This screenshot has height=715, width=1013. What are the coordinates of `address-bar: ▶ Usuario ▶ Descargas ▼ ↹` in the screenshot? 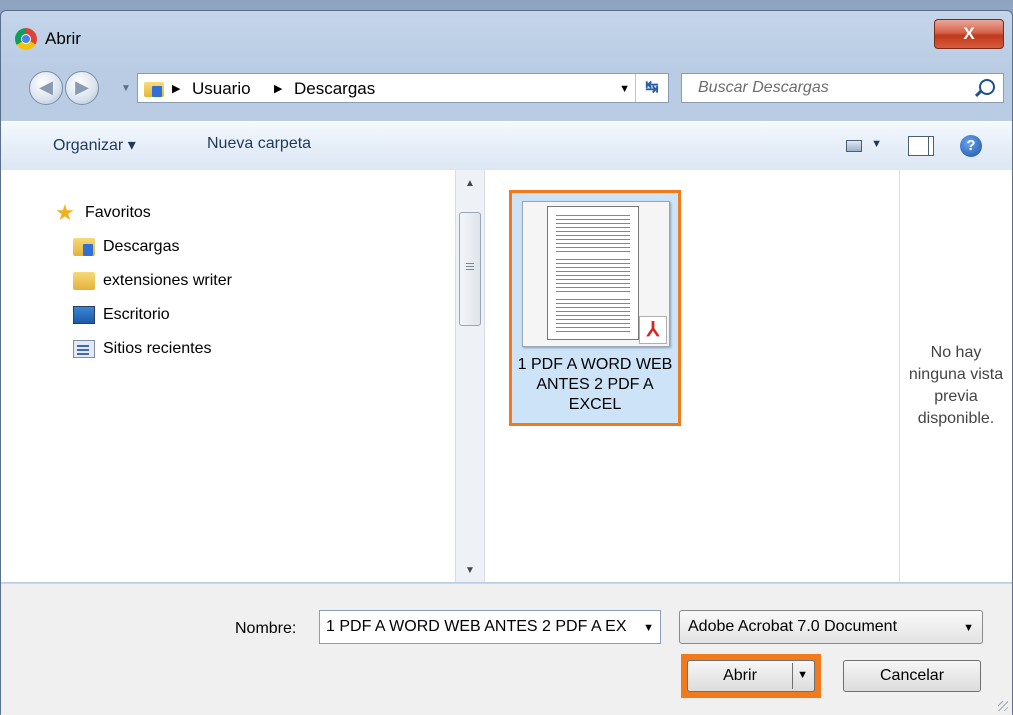 It's located at (403, 88).